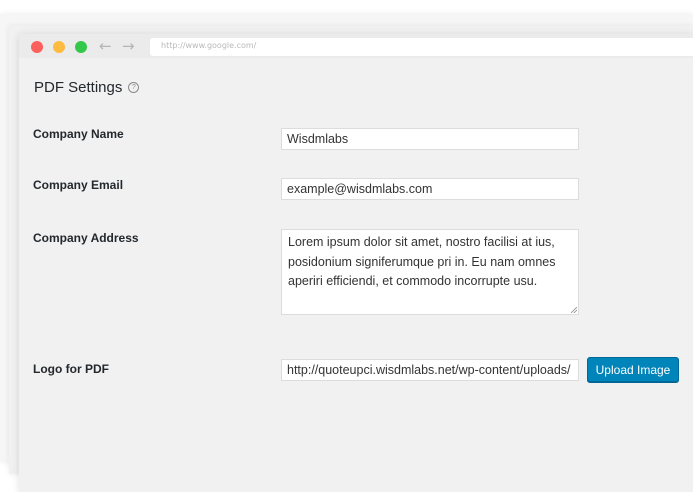 Image resolution: width=693 pixels, height=492 pixels. I want to click on resize-handle-icon, so click(574, 310).